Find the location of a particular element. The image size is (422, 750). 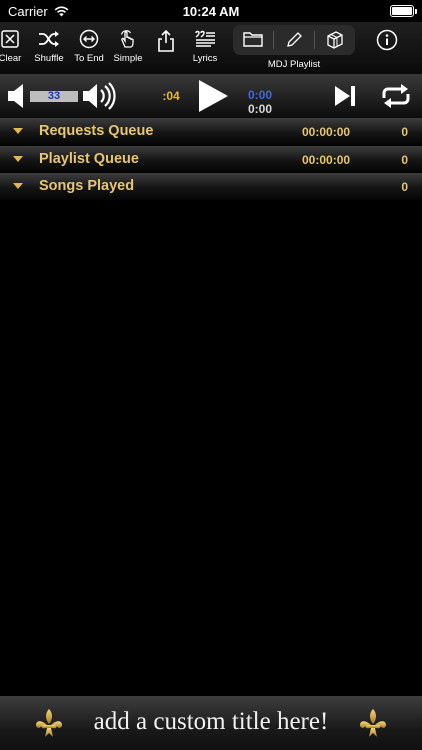

mdj-playlist-label: MDJ Playlist is located at coordinates (294, 64).